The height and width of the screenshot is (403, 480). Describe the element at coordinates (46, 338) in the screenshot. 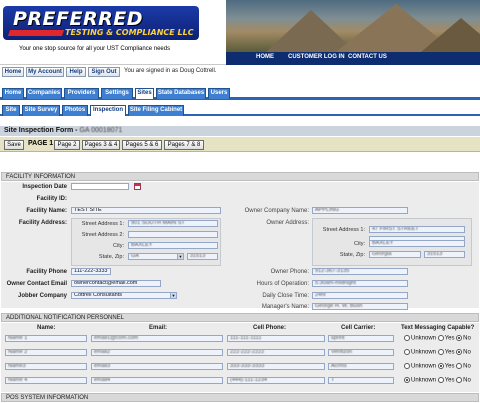

I see `notify-name-input: Name 1` at that location.